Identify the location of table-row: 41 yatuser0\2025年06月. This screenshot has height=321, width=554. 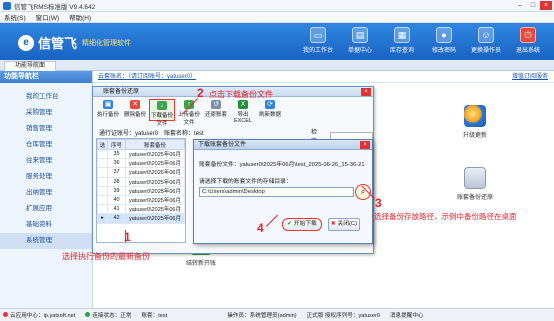
(141, 209).